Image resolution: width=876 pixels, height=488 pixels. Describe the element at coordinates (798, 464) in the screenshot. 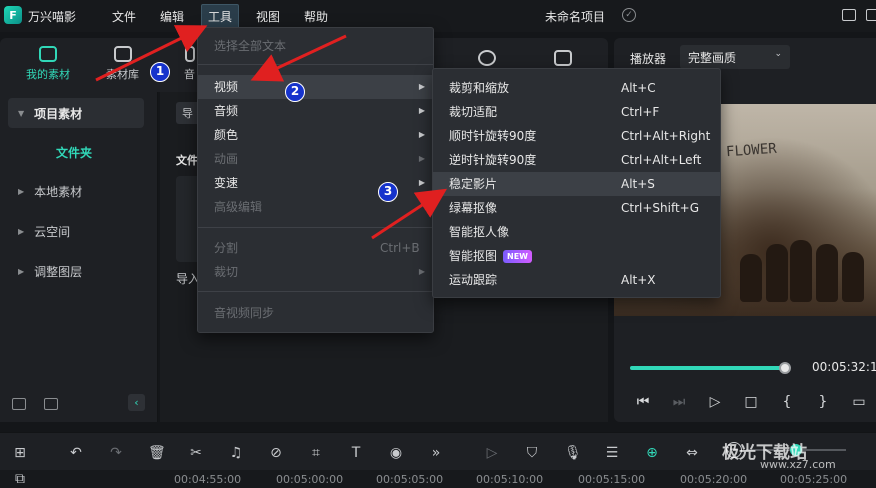

I see `watermark-url: www.xz7.com` at that location.